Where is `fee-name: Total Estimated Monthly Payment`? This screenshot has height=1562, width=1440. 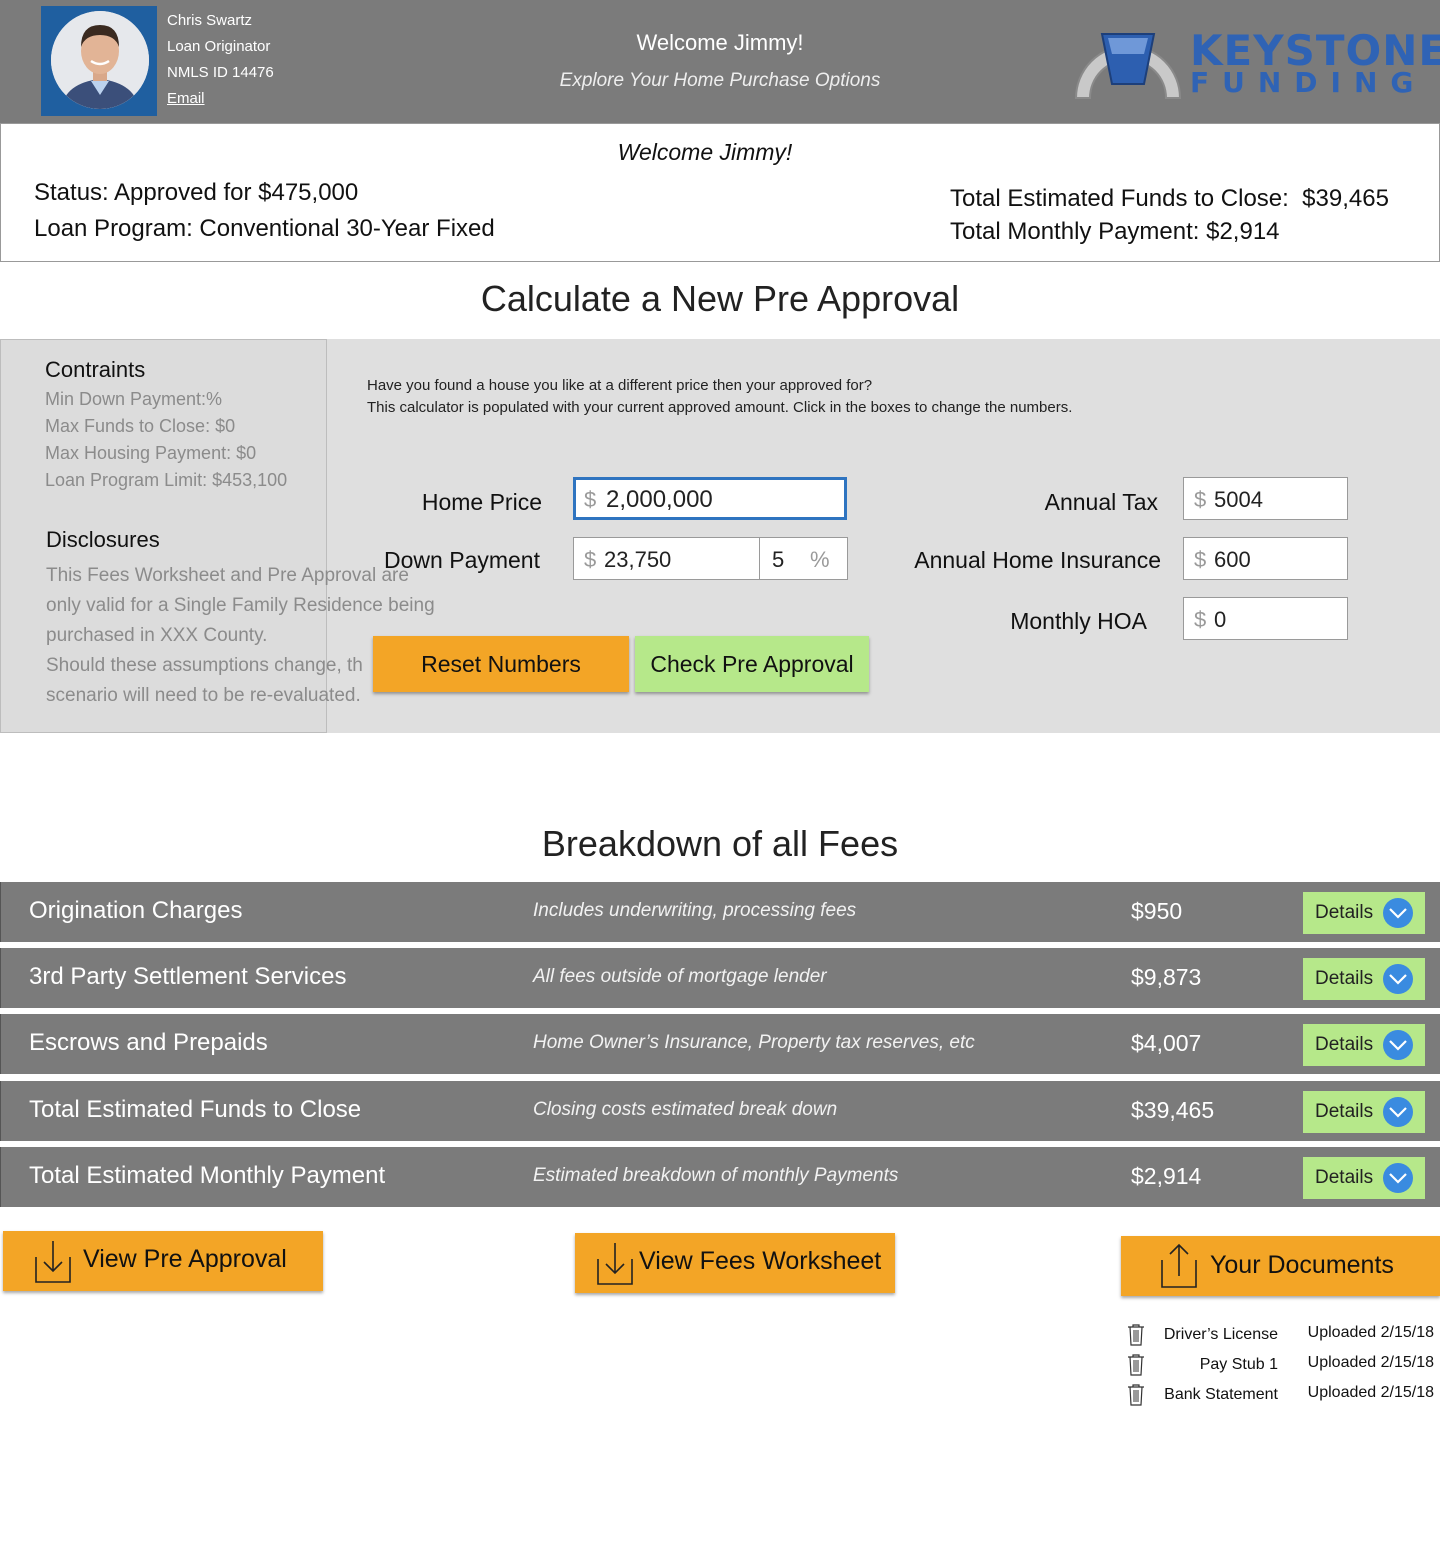
fee-name: Total Estimated Monthly Payment is located at coordinates (207, 1175).